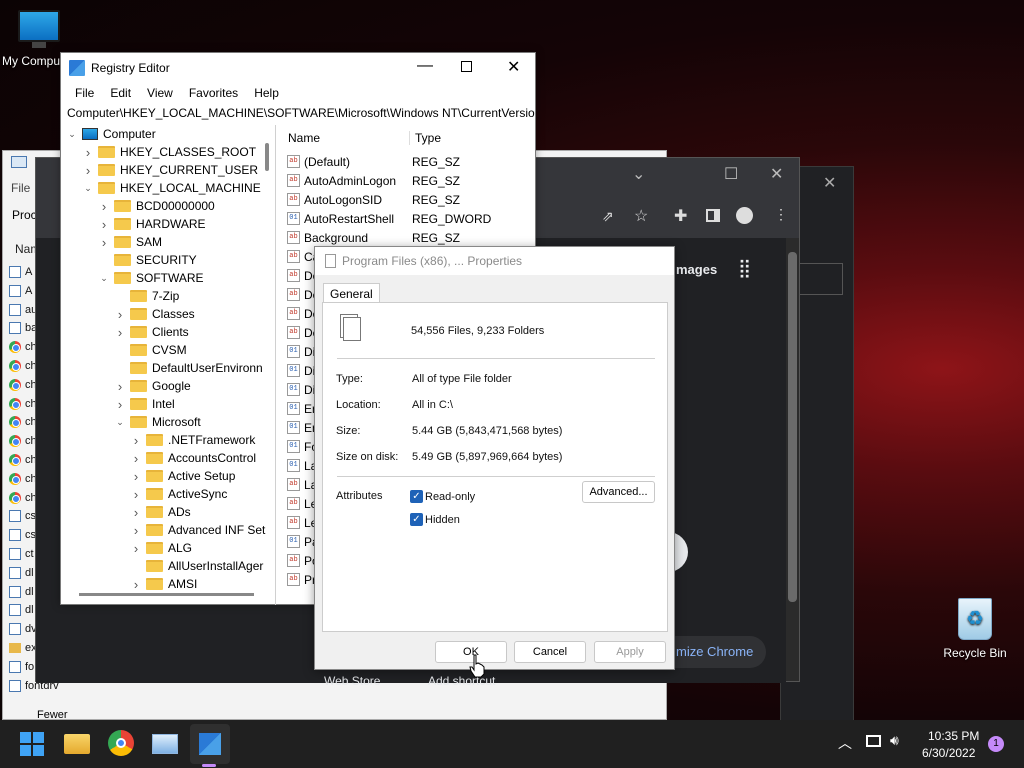  I want to click on value-row: ab Background REG_SZ, so click(373, 237).